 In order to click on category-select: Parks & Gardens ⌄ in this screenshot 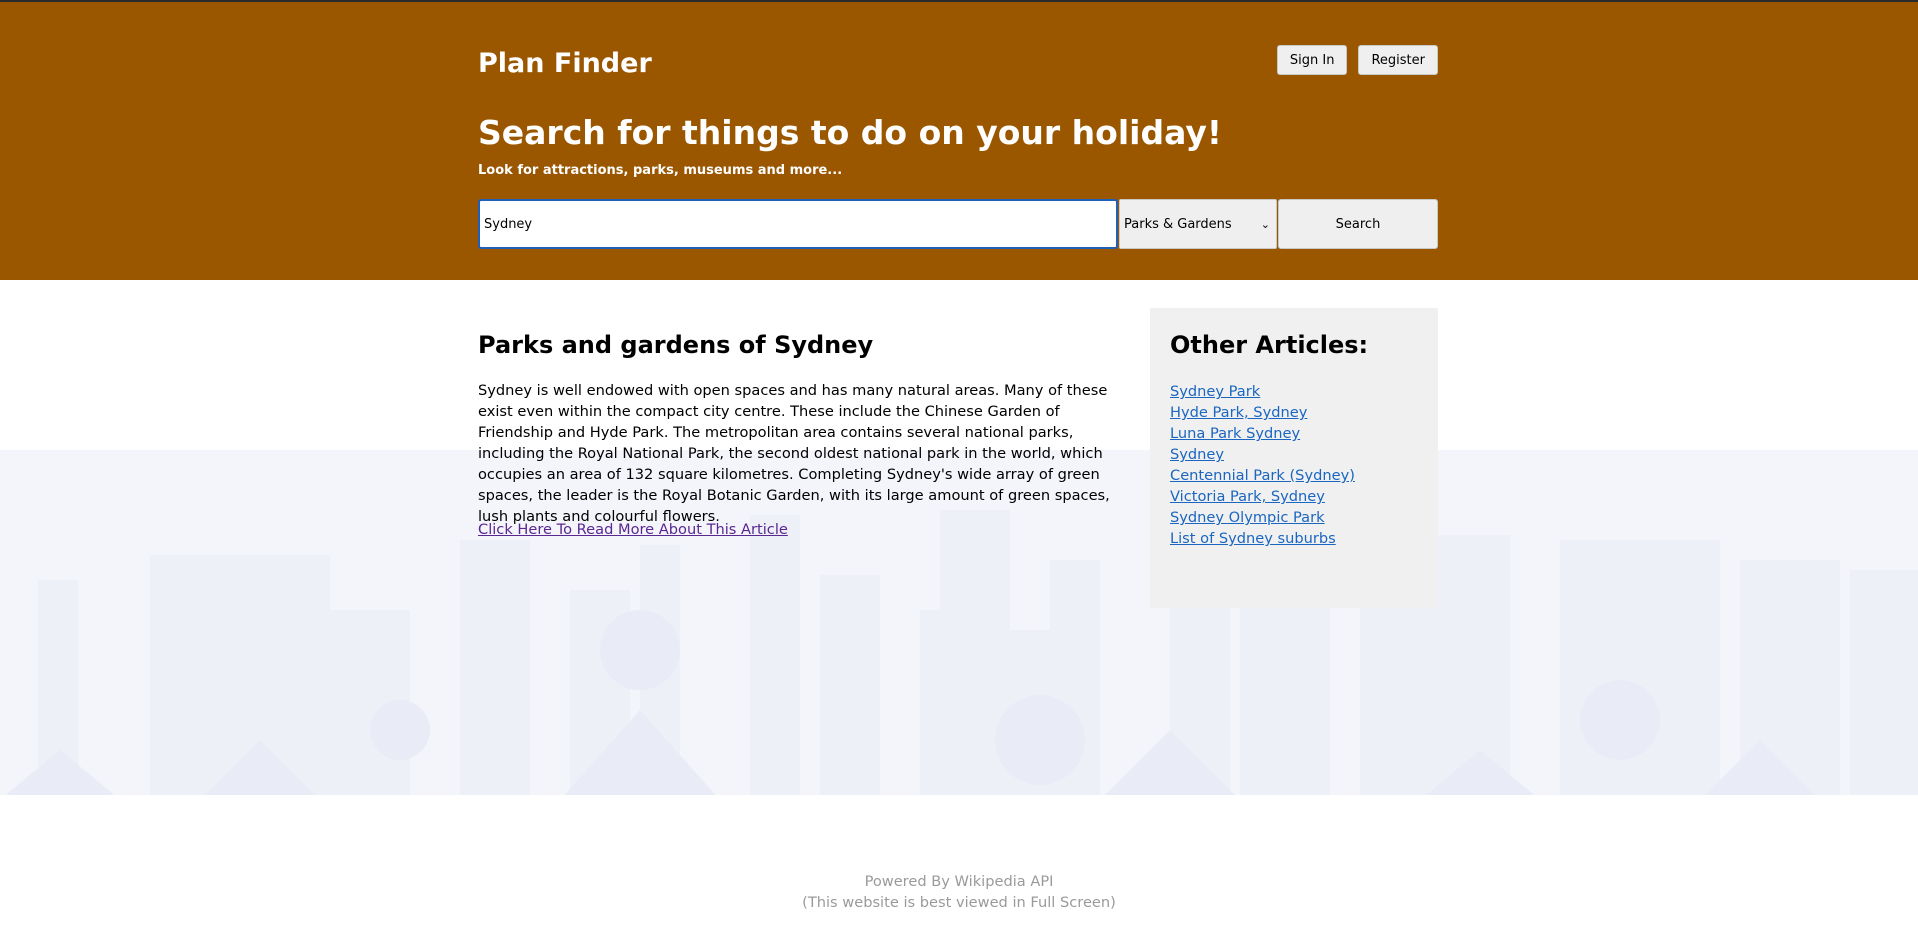, I will do `click(1198, 224)`.